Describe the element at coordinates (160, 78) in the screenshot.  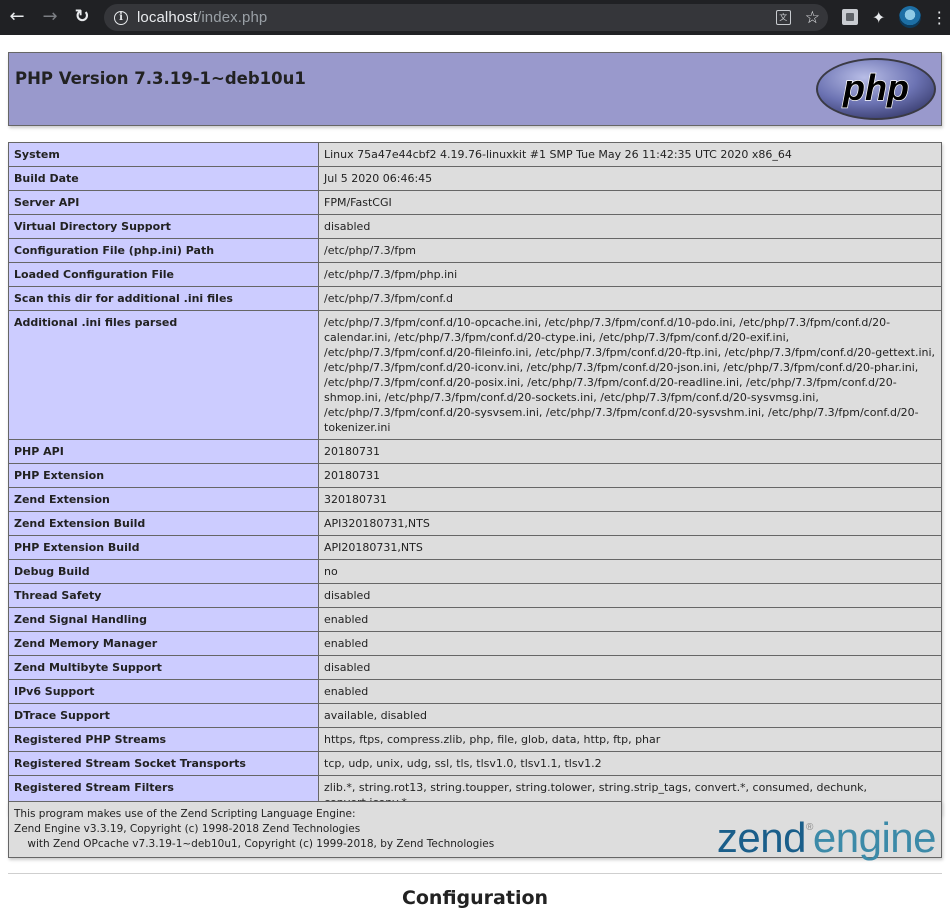
I see `page-title: PHP Version 7.3.19-1~deb10u1` at that location.